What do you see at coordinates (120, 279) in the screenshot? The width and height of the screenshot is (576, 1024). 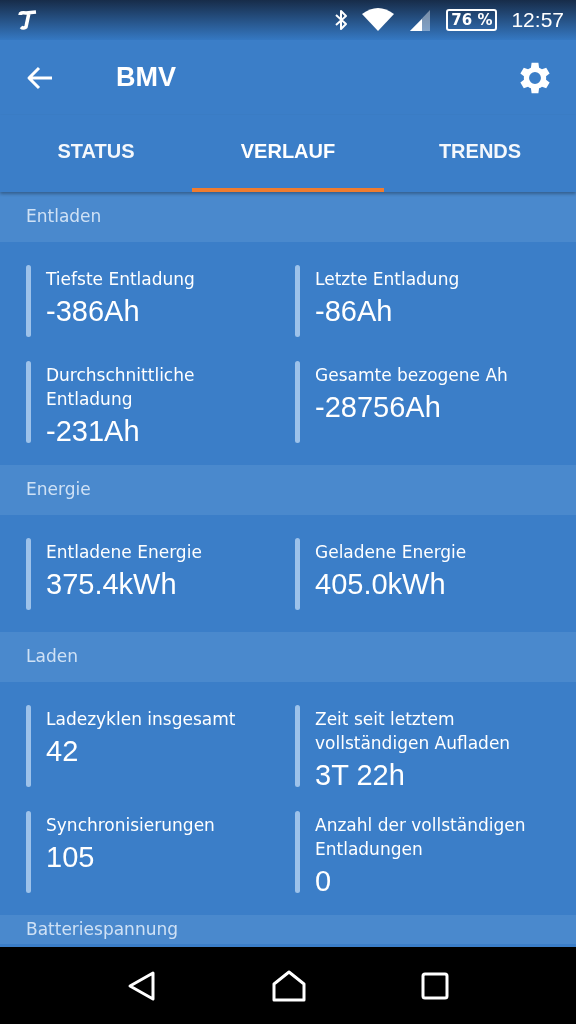 I see `stat-label: Tiefste Entladung` at bounding box center [120, 279].